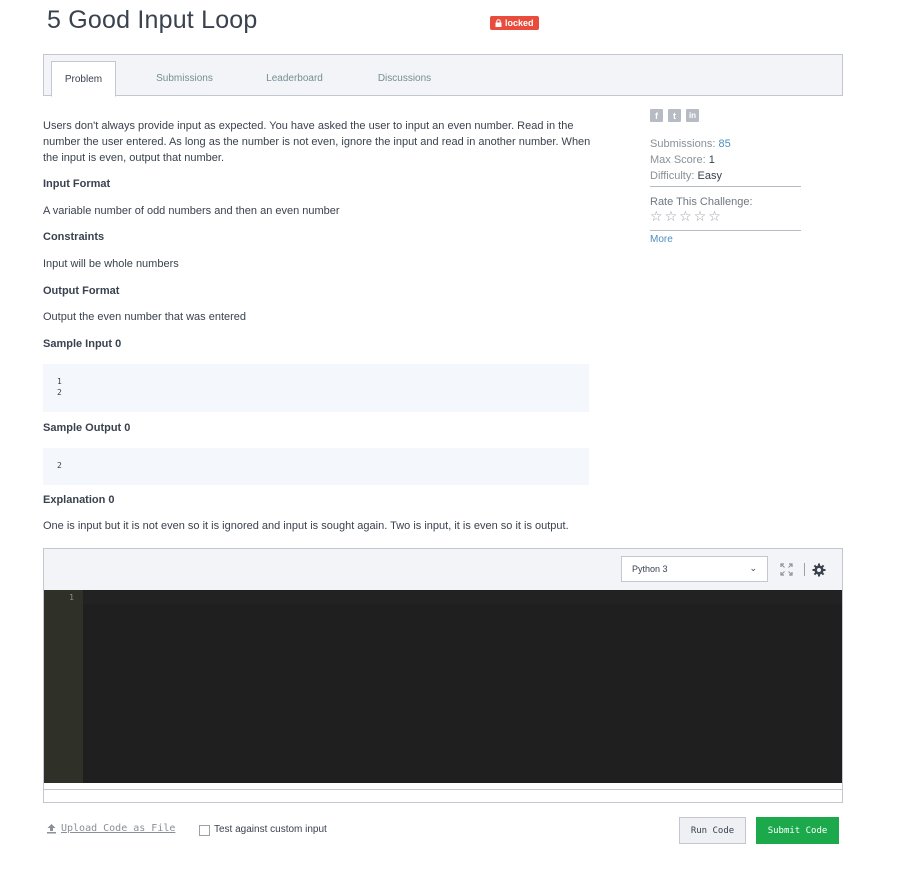 The height and width of the screenshot is (872, 897). Describe the element at coordinates (204, 830) in the screenshot. I see `custom-input-checkbox` at that location.